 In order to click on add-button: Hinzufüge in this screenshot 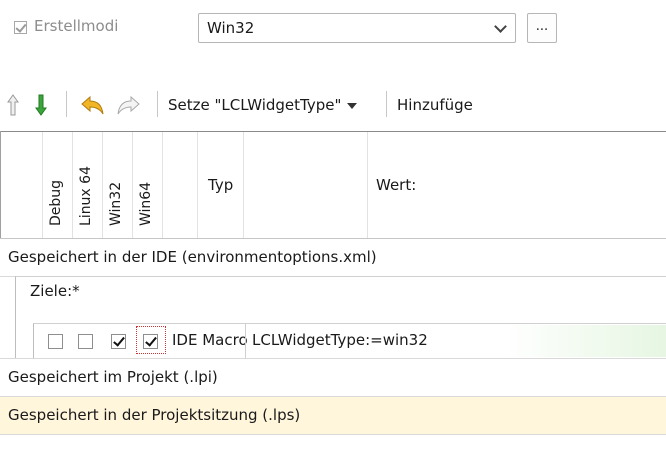, I will do `click(435, 105)`.